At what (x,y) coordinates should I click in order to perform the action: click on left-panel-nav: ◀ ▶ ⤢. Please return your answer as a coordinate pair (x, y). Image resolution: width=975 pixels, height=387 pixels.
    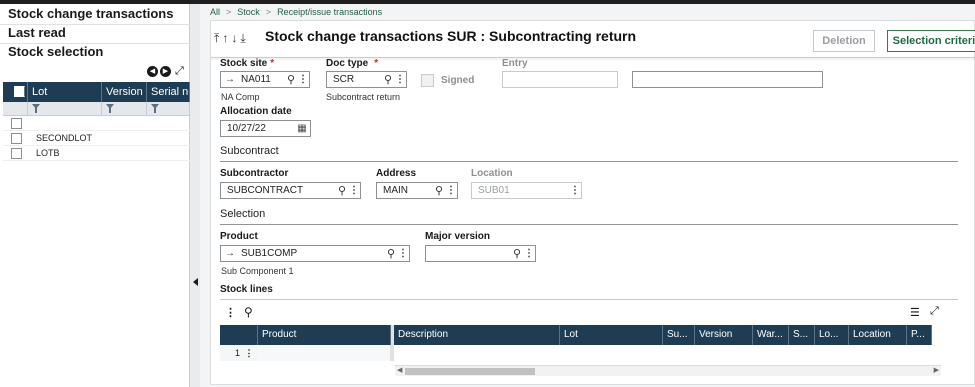
    Looking at the image, I should click on (165, 71).